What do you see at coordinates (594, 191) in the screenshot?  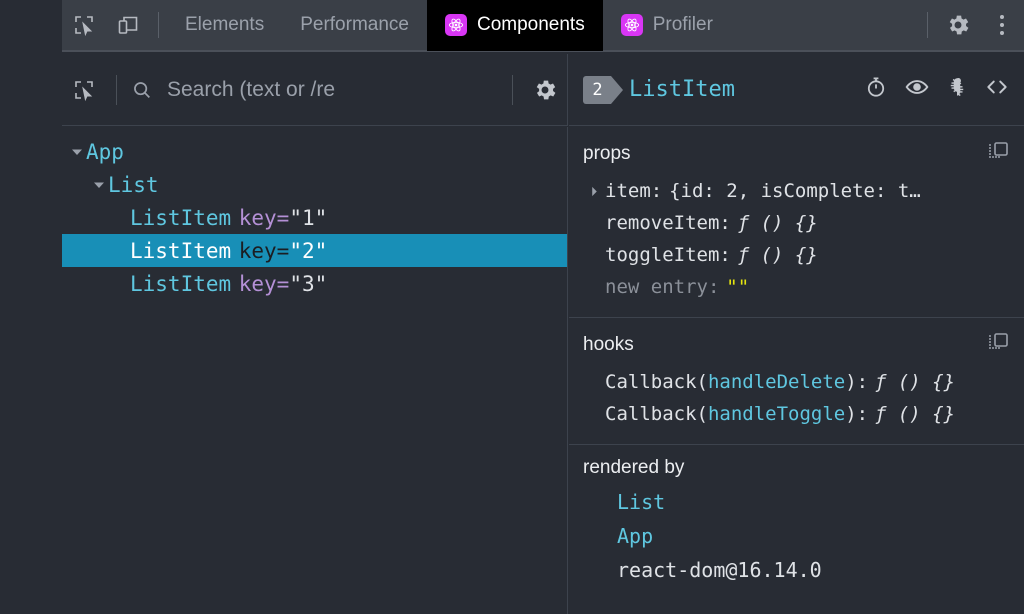 I see `chevron-right-icon` at bounding box center [594, 191].